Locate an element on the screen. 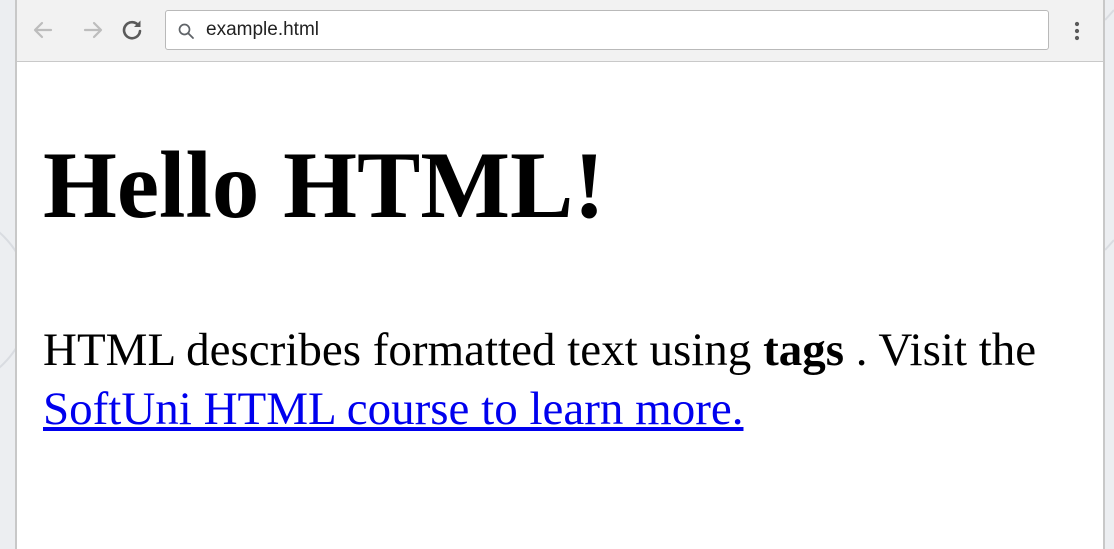  forward-button is located at coordinates (93, 30).